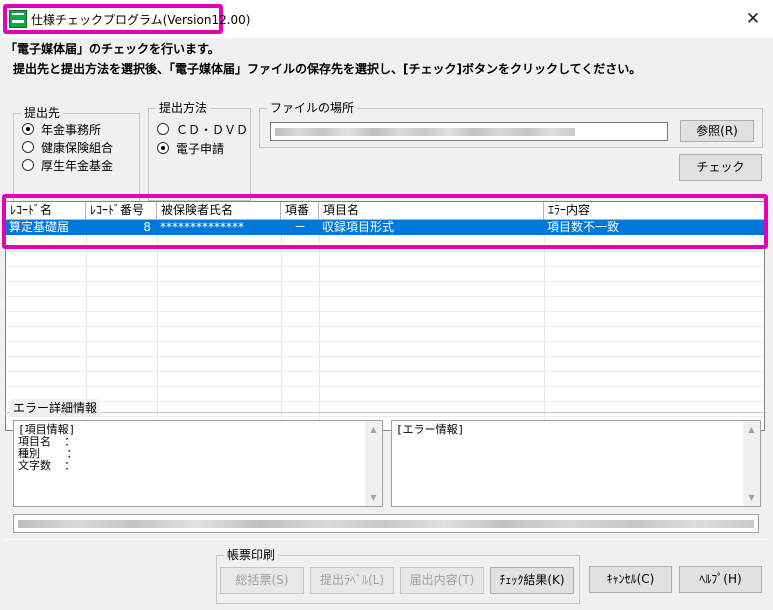 This screenshot has height=610, width=773. What do you see at coordinates (373, 463) in the screenshot?
I see `item-info-scrollbar: ▲ ▼` at bounding box center [373, 463].